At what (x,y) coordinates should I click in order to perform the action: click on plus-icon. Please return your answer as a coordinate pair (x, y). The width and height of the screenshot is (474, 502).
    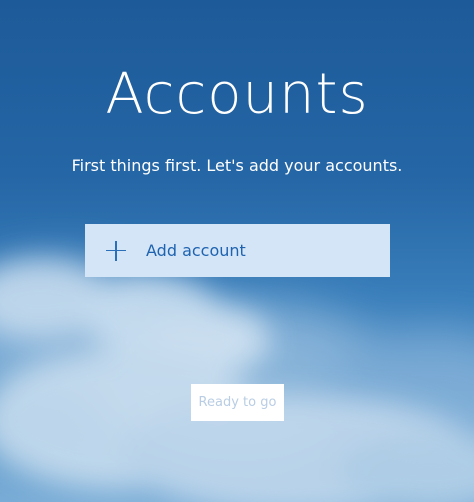
    Looking at the image, I should click on (116, 250).